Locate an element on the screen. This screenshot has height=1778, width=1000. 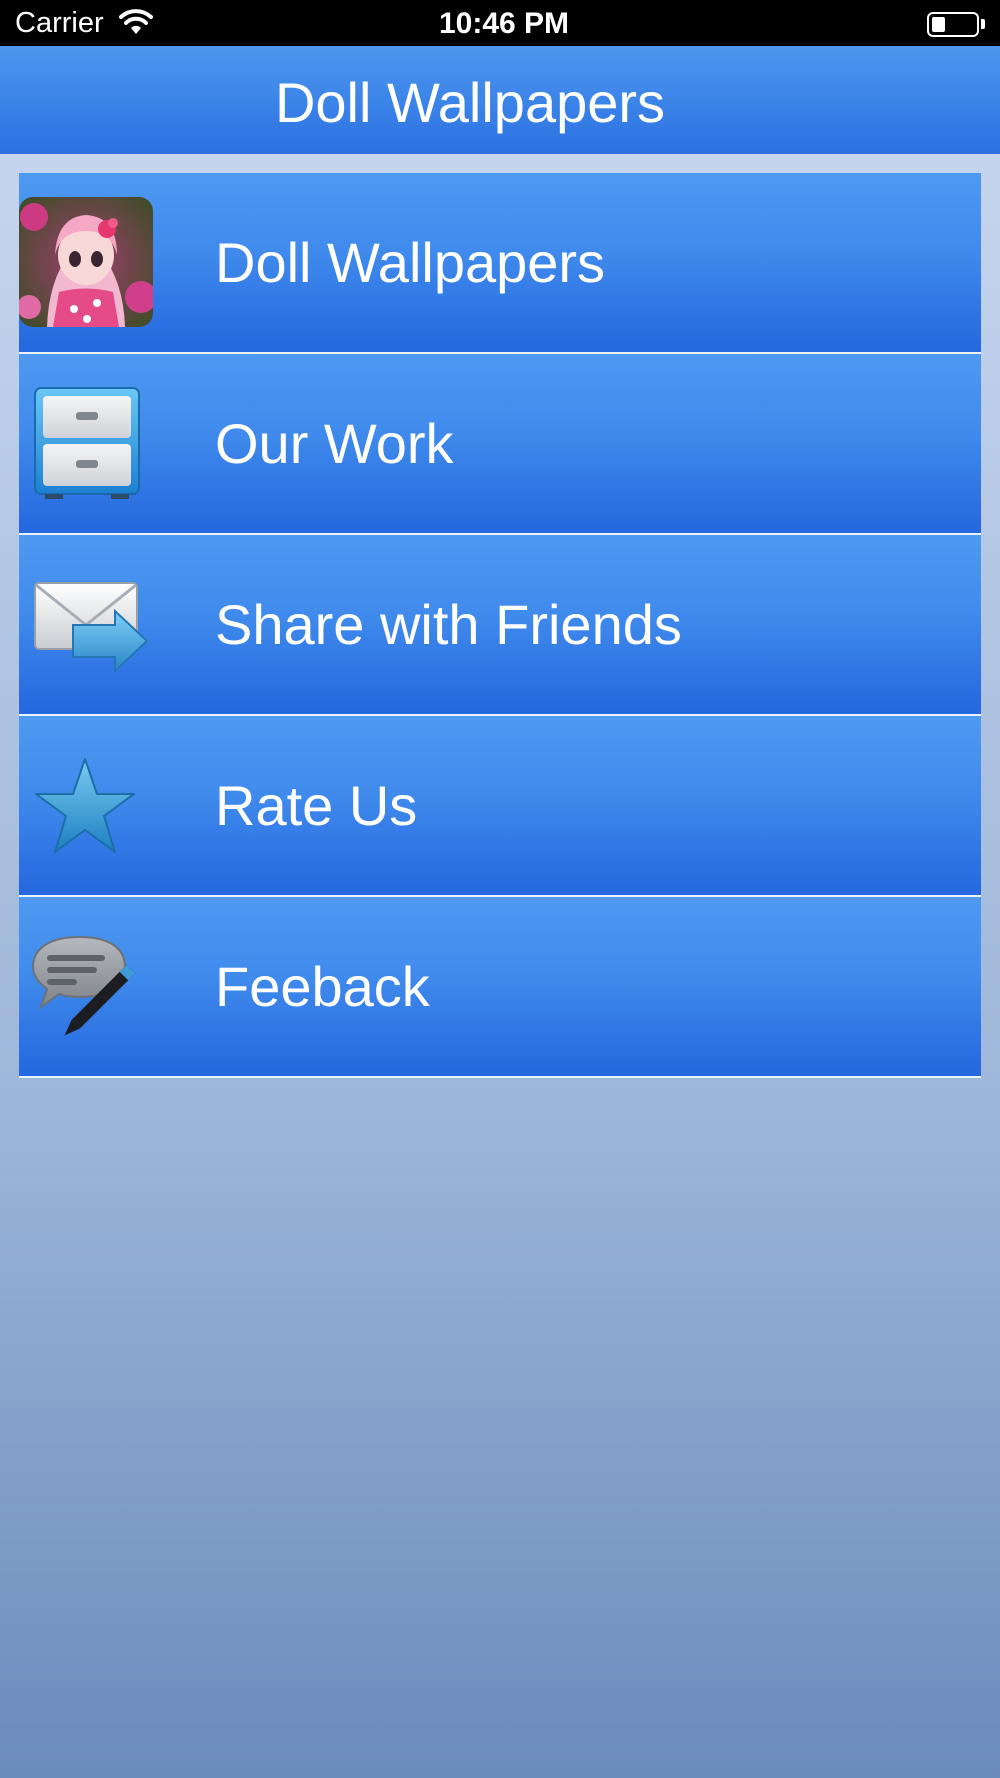
menu-item-label: Share with Friends is located at coordinates (448, 624).